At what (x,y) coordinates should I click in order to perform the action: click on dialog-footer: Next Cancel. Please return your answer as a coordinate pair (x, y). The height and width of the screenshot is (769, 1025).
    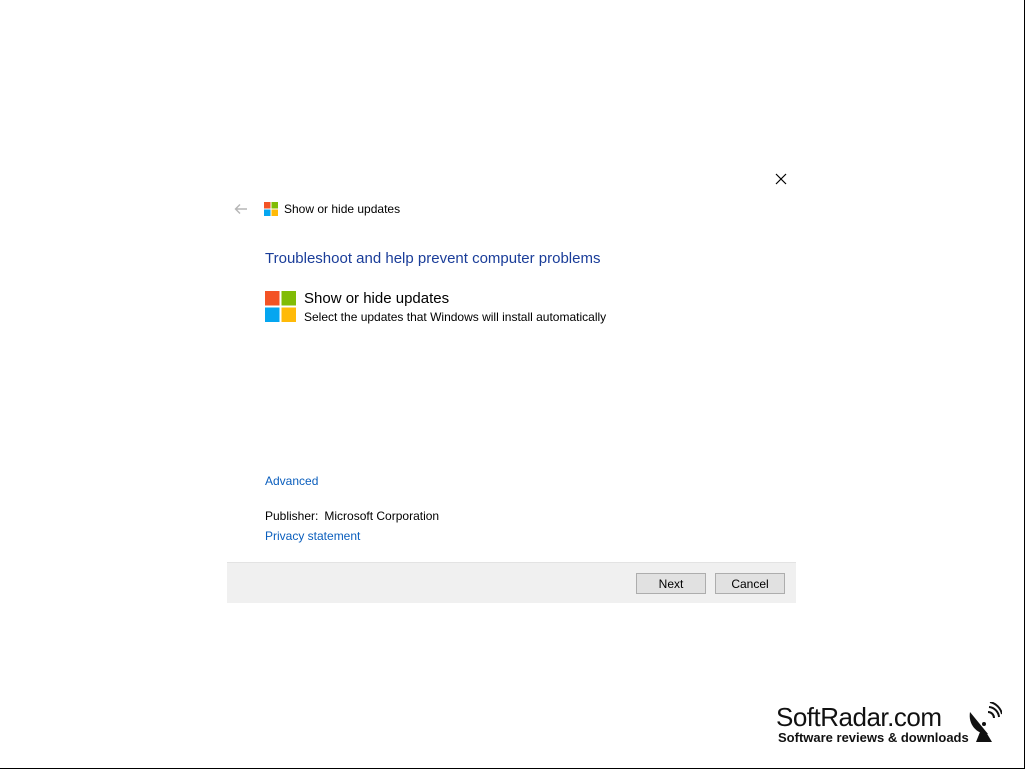
    Looking at the image, I should click on (511, 582).